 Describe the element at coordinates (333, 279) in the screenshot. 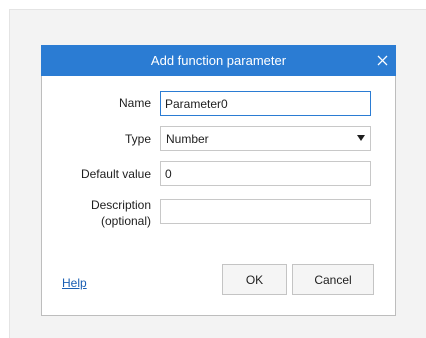

I see `cancel-button: Cancel` at that location.